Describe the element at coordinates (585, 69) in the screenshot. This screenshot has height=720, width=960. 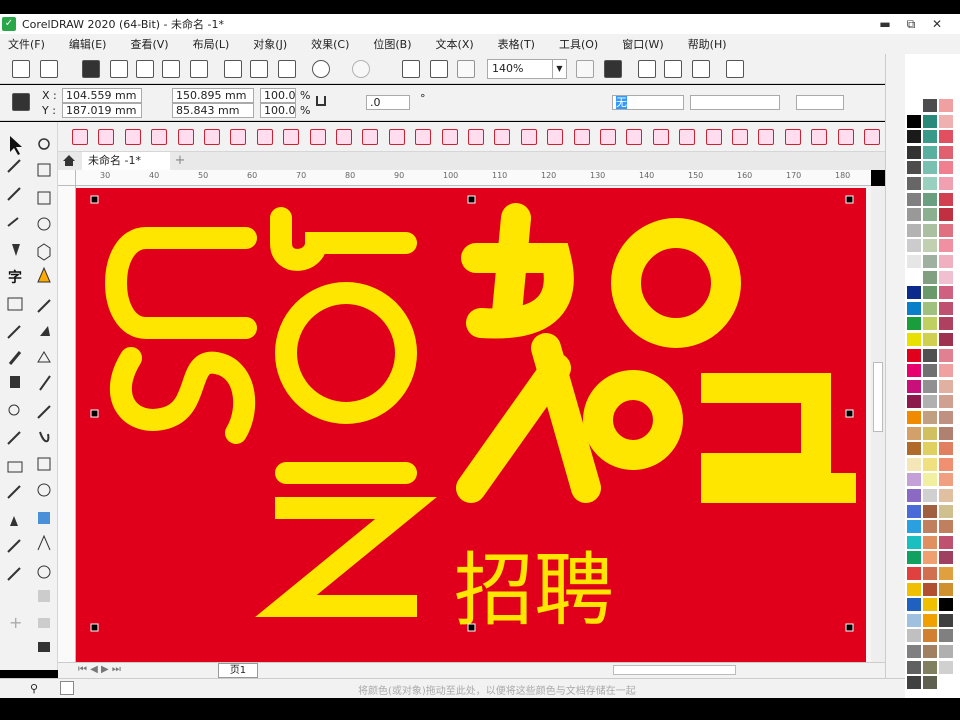
I see `full-screen-icon` at that location.